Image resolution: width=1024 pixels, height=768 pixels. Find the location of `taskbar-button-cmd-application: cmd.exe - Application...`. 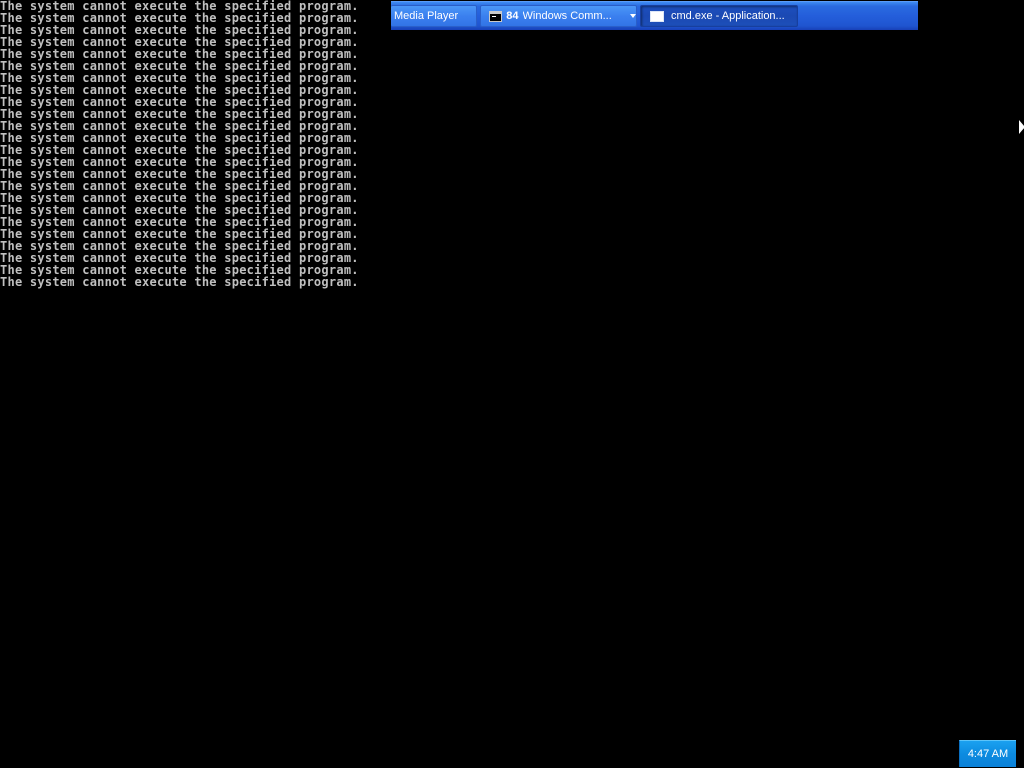

taskbar-button-cmd-application: cmd.exe - Application... is located at coordinates (719, 16).